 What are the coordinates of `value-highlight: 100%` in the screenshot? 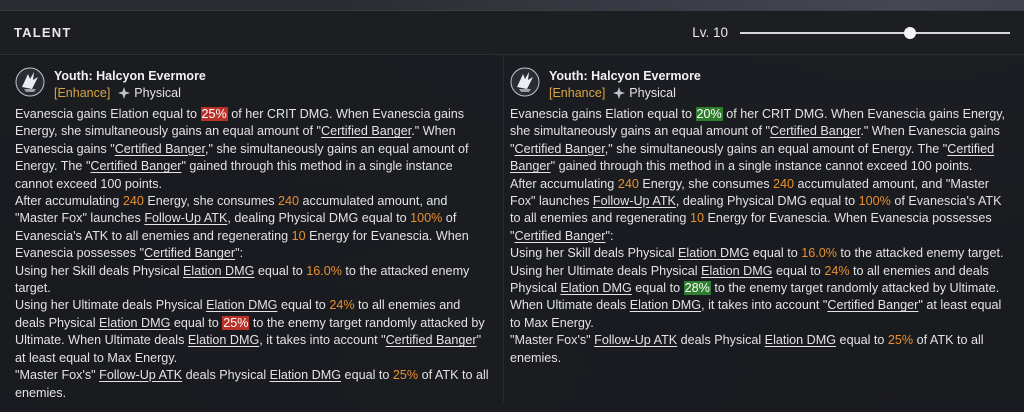 It's located at (874, 201).